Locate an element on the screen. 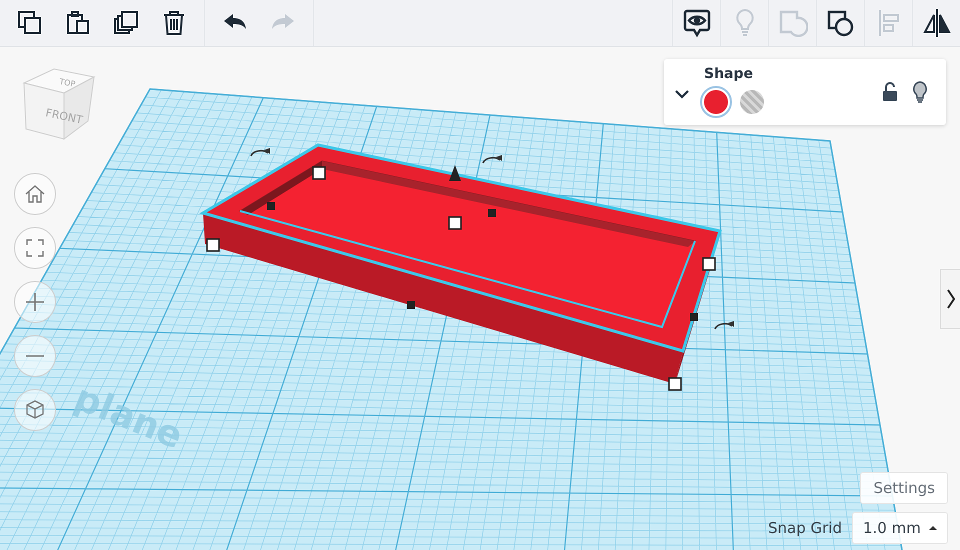 The image size is (960, 550). cube-icon is located at coordinates (35, 410).